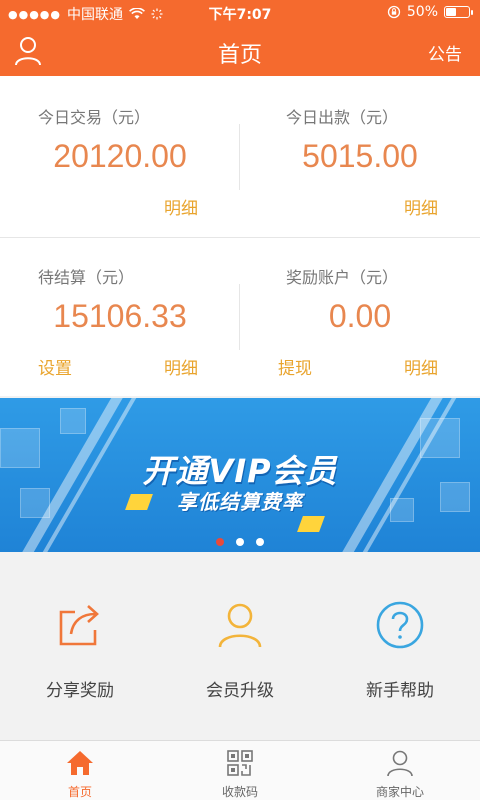  Describe the element at coordinates (421, 366) in the screenshot. I see `reward-detail-link: 明细` at that location.